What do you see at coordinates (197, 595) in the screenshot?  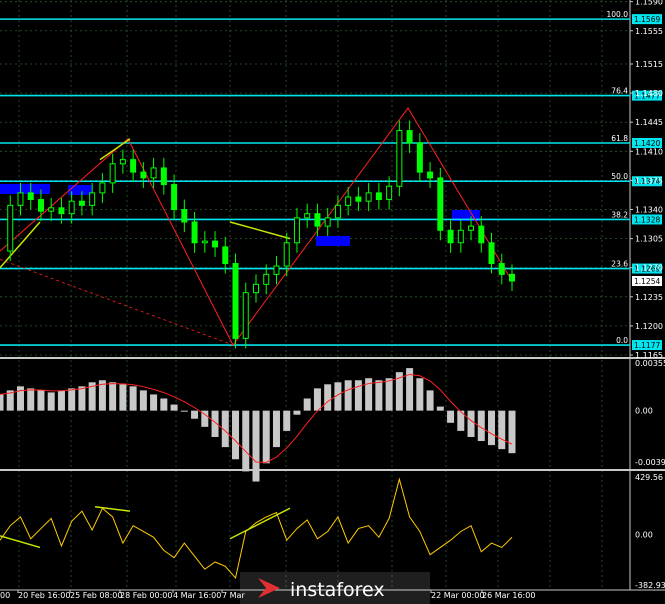 I see `time-tick-label: 4 Mar 16:00` at bounding box center [197, 595].